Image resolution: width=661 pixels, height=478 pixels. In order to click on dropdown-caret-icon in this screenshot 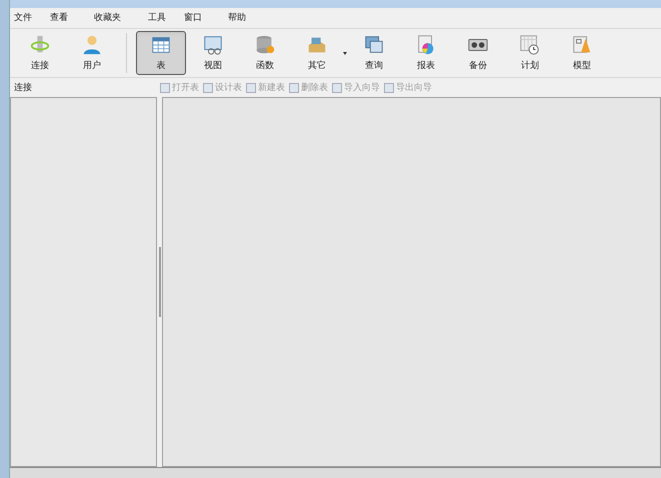, I will do `click(345, 53)`.